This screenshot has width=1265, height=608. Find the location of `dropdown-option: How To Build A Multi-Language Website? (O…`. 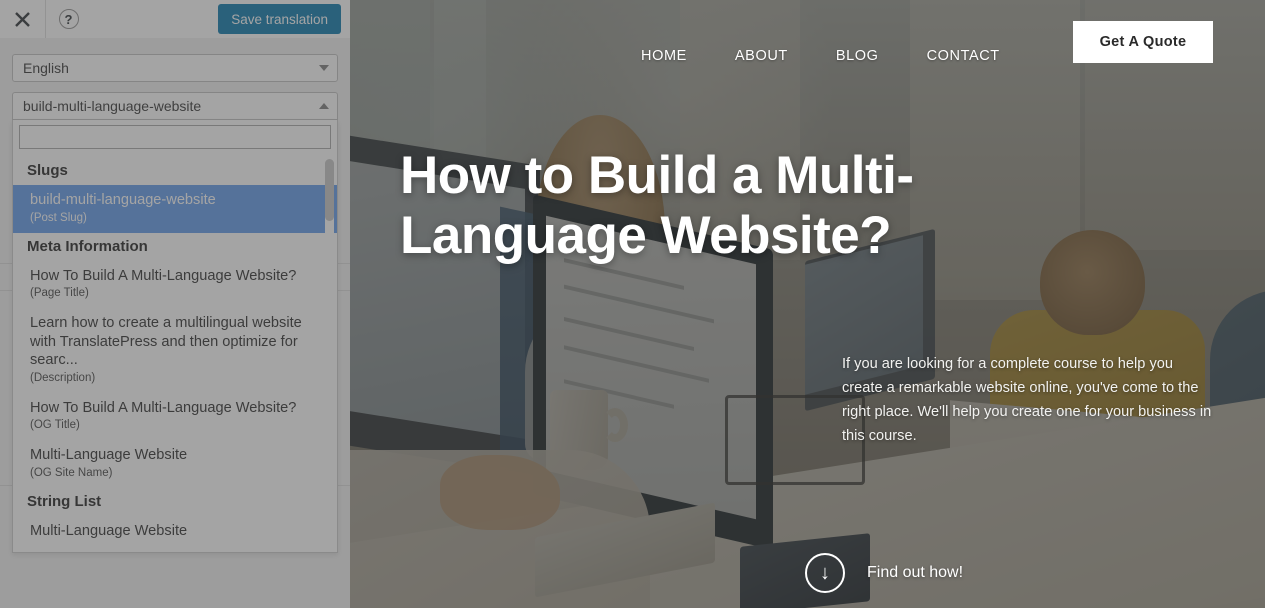

dropdown-option: How To Build A Multi-Language Website? (O… is located at coordinates (175, 417).